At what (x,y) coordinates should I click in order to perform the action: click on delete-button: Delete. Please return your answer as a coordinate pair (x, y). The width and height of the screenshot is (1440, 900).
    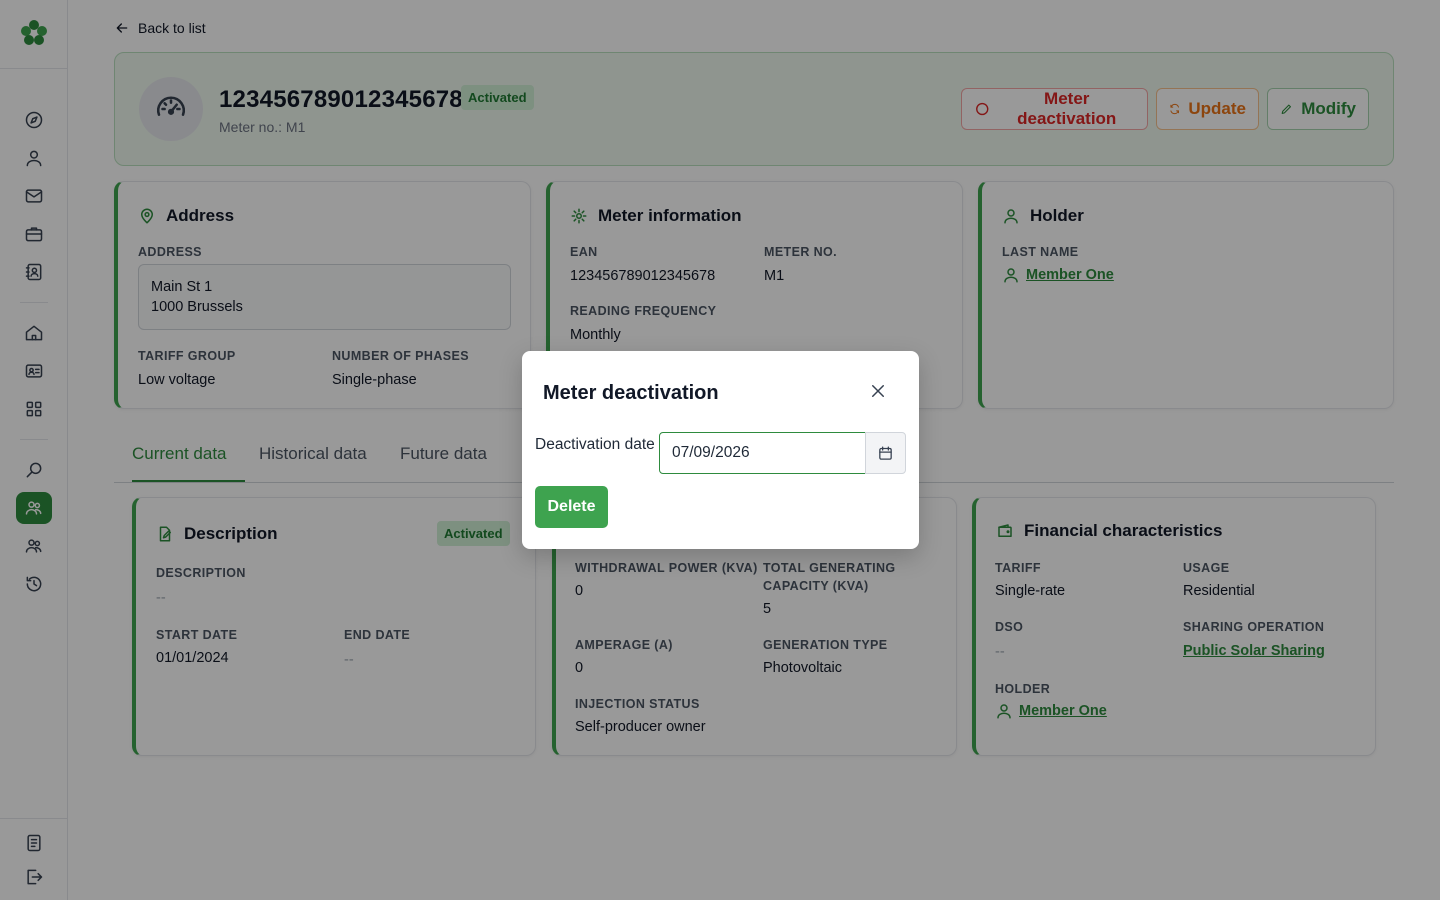
    Looking at the image, I should click on (571, 507).